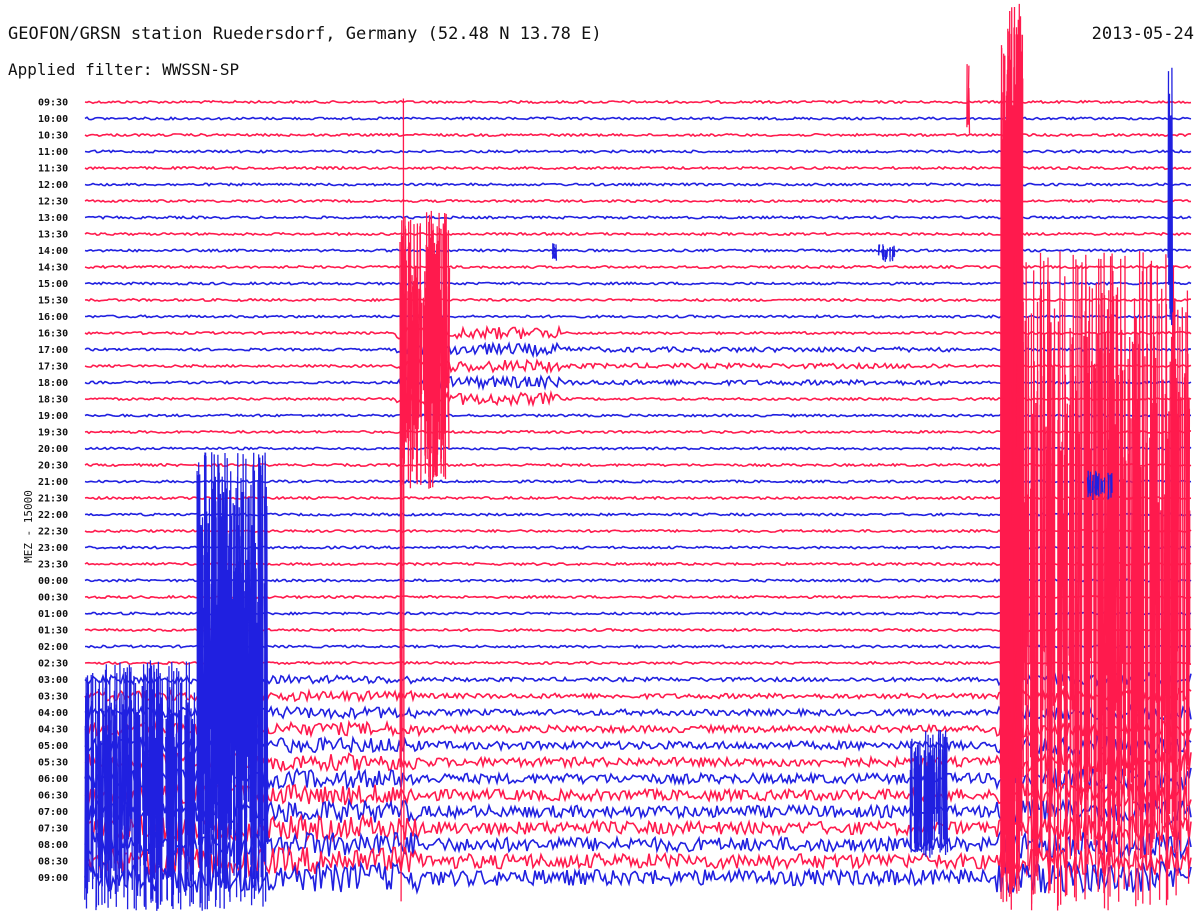  What do you see at coordinates (53, 284) in the screenshot?
I see `row-time-label: 15:00` at bounding box center [53, 284].